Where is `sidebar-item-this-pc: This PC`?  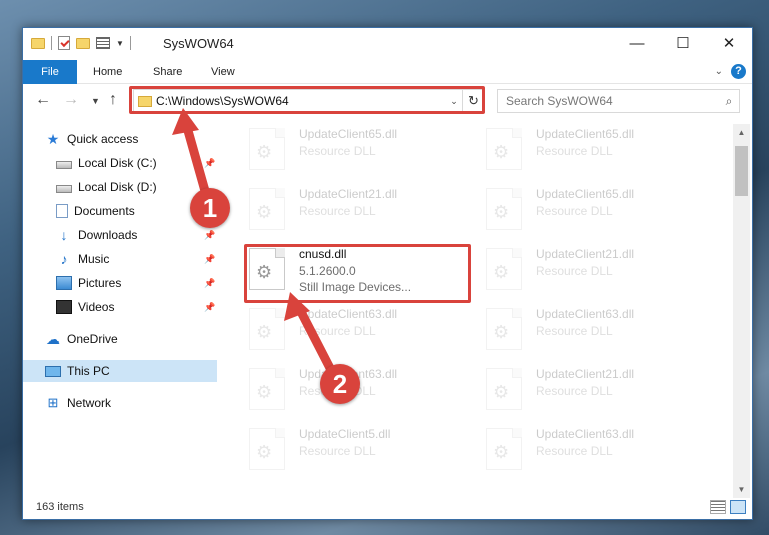 sidebar-item-this-pc: This PC is located at coordinates (120, 371).